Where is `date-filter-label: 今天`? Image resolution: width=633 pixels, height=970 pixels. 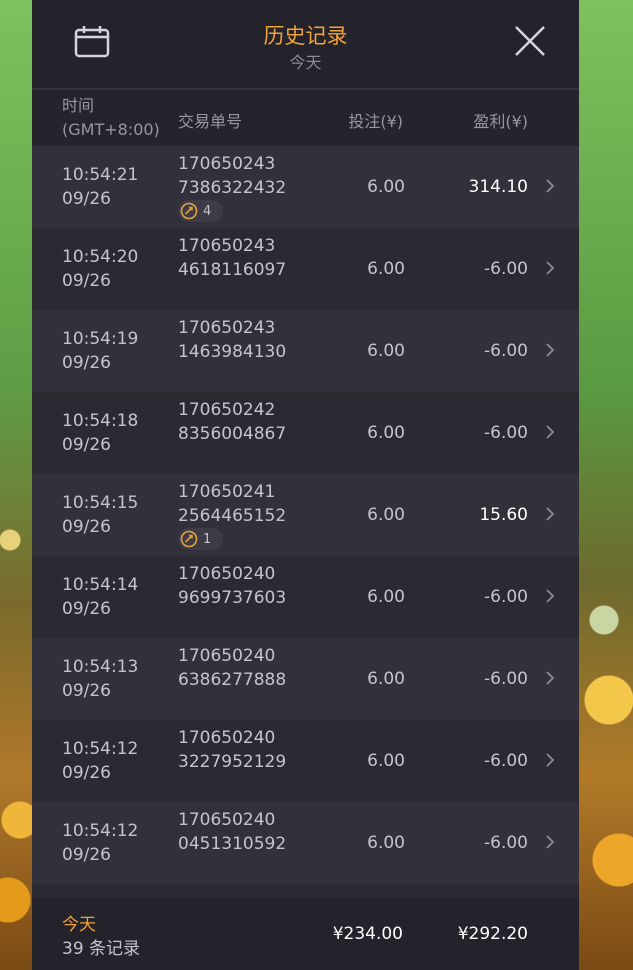 date-filter-label: 今天 is located at coordinates (305, 61).